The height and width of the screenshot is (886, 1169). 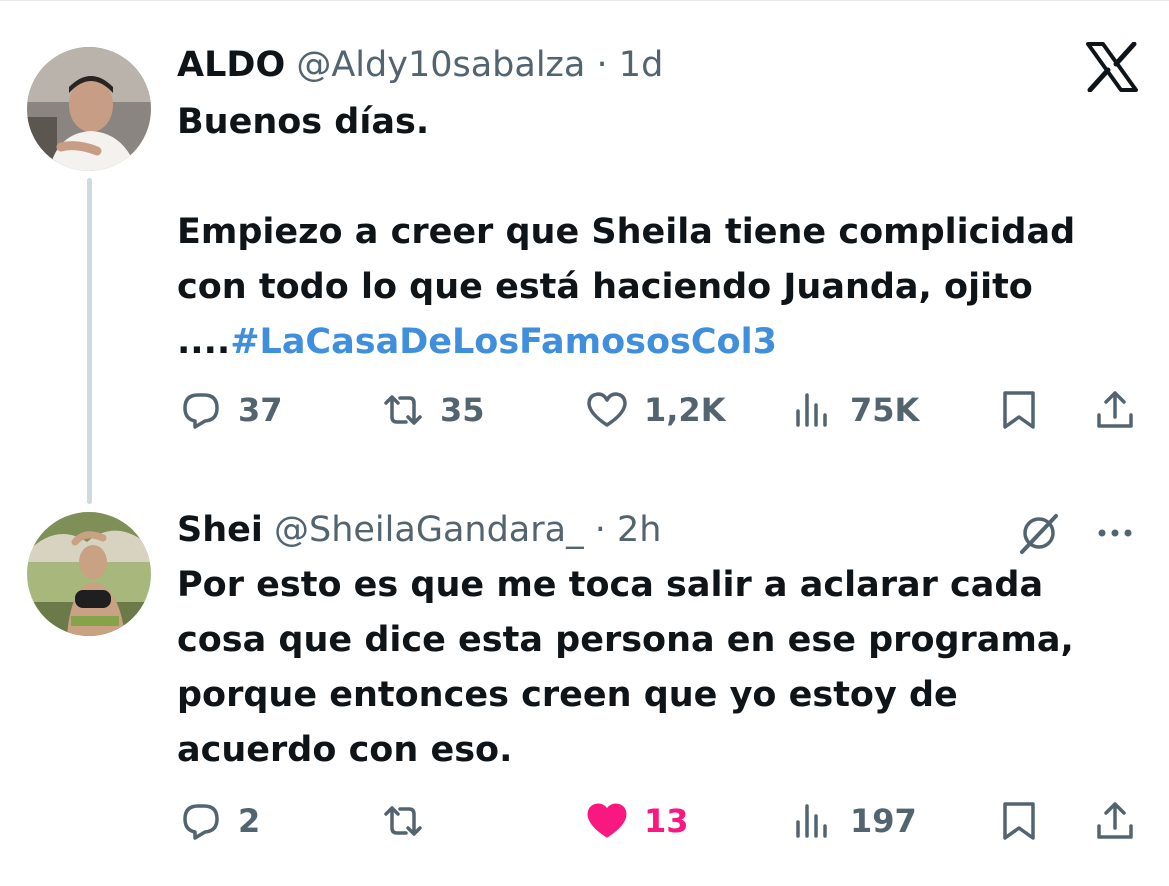 I want to click on hashtag-line: ....#LaCasaDeLosFamososCol3, so click(x=626, y=342).